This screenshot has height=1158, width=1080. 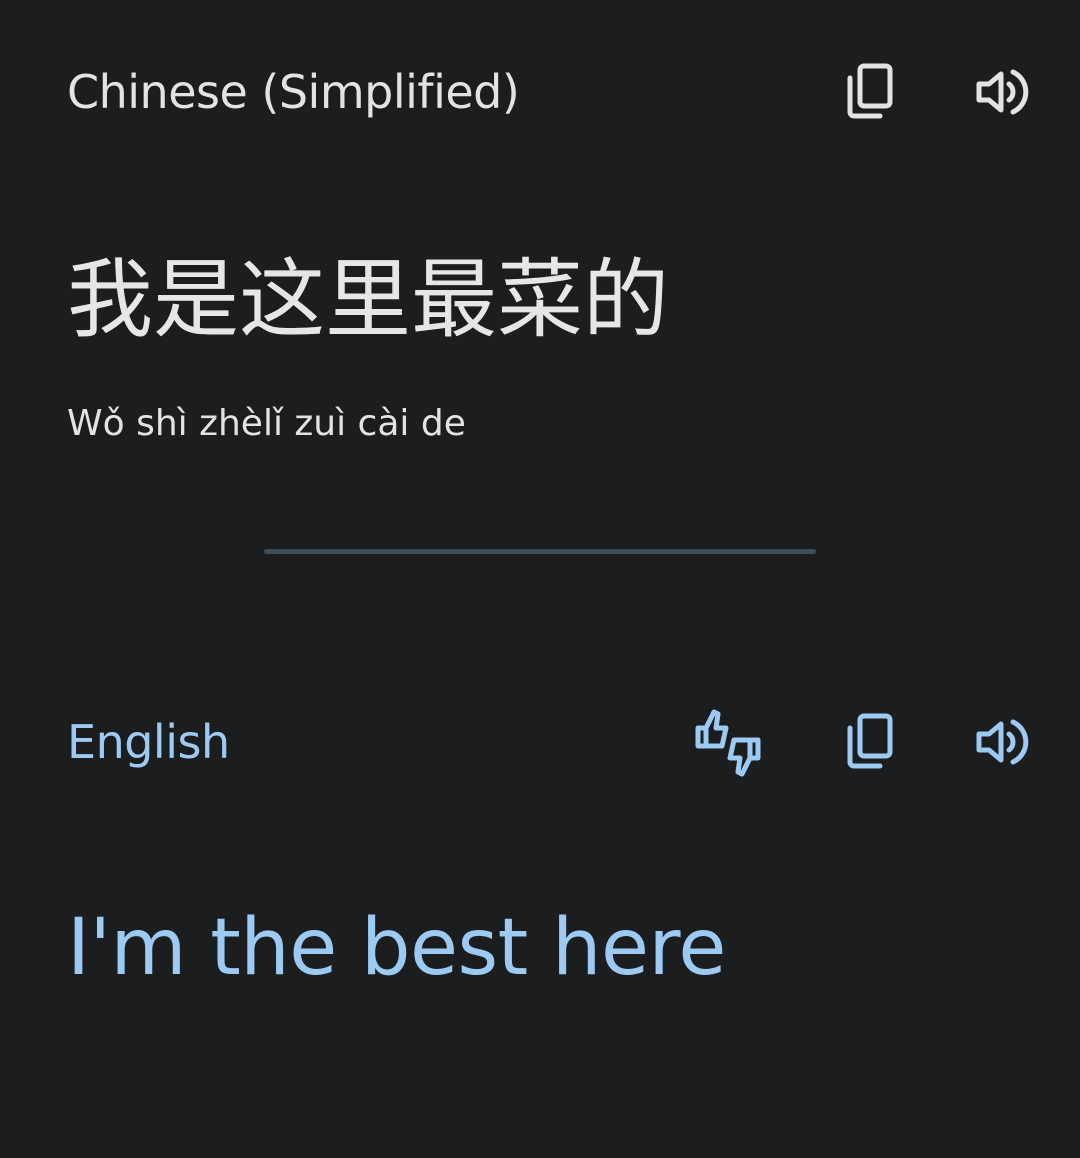 I want to click on romanization-text: Wǒ shì zhèlǐ zuì cài de, so click(x=266, y=423).